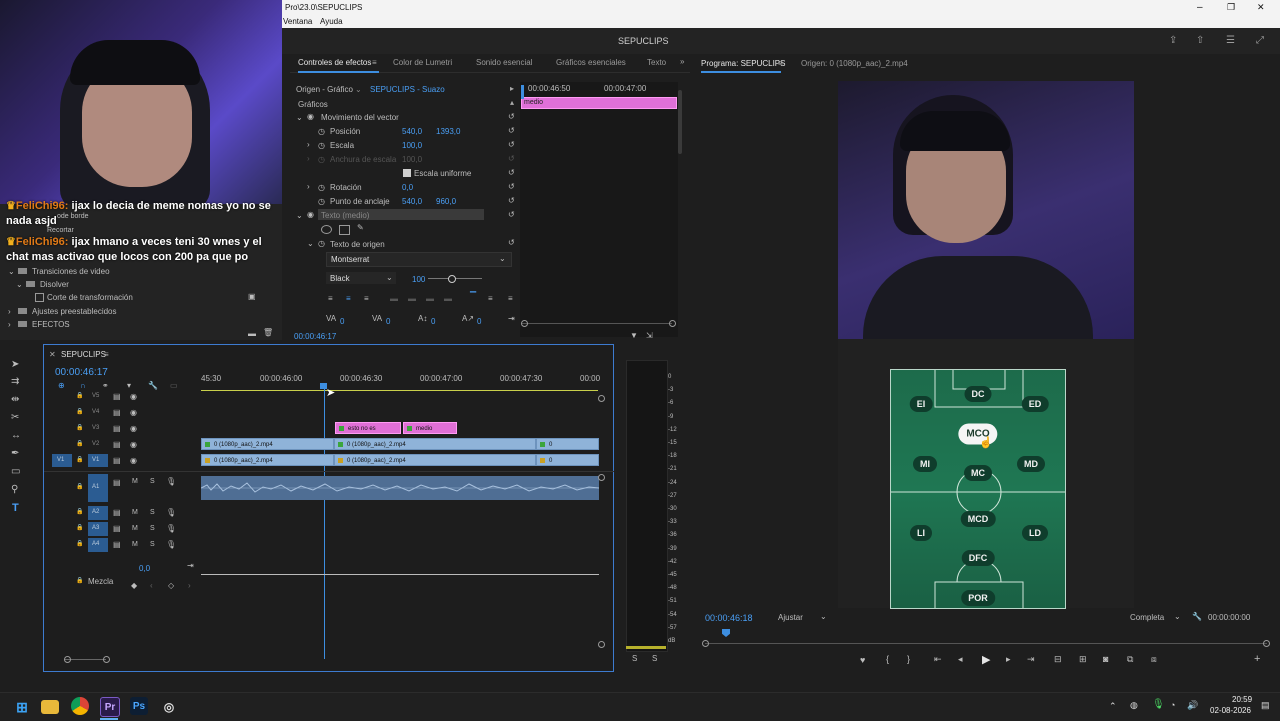 This screenshot has height=721, width=1280. Describe the element at coordinates (330, 298) in the screenshot. I see `align-left-icon: ≡` at that location.